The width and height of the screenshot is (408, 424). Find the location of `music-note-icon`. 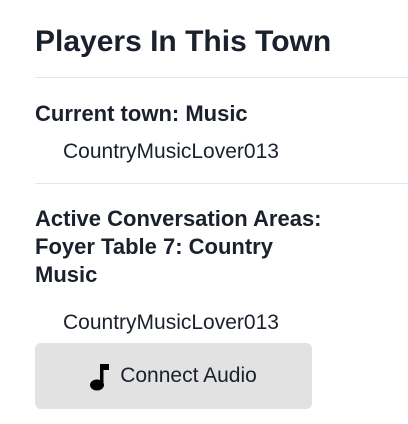

music-note-icon is located at coordinates (100, 377).